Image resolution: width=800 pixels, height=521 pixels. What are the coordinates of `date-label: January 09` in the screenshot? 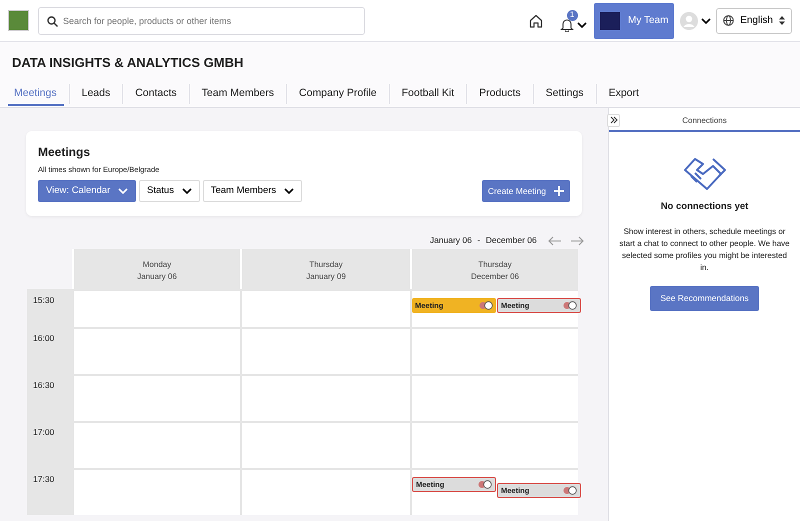 It's located at (326, 277).